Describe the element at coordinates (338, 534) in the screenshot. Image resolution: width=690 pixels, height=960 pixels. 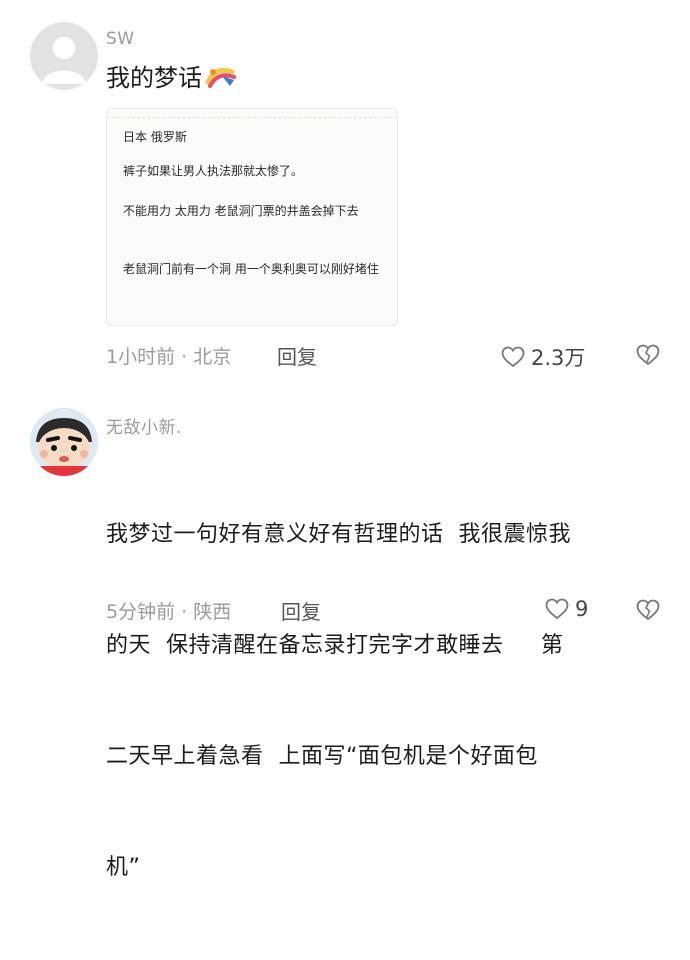
I see `comment-text-line: 我梦过一句好有意义好有哲理的话 我很震惊我` at that location.